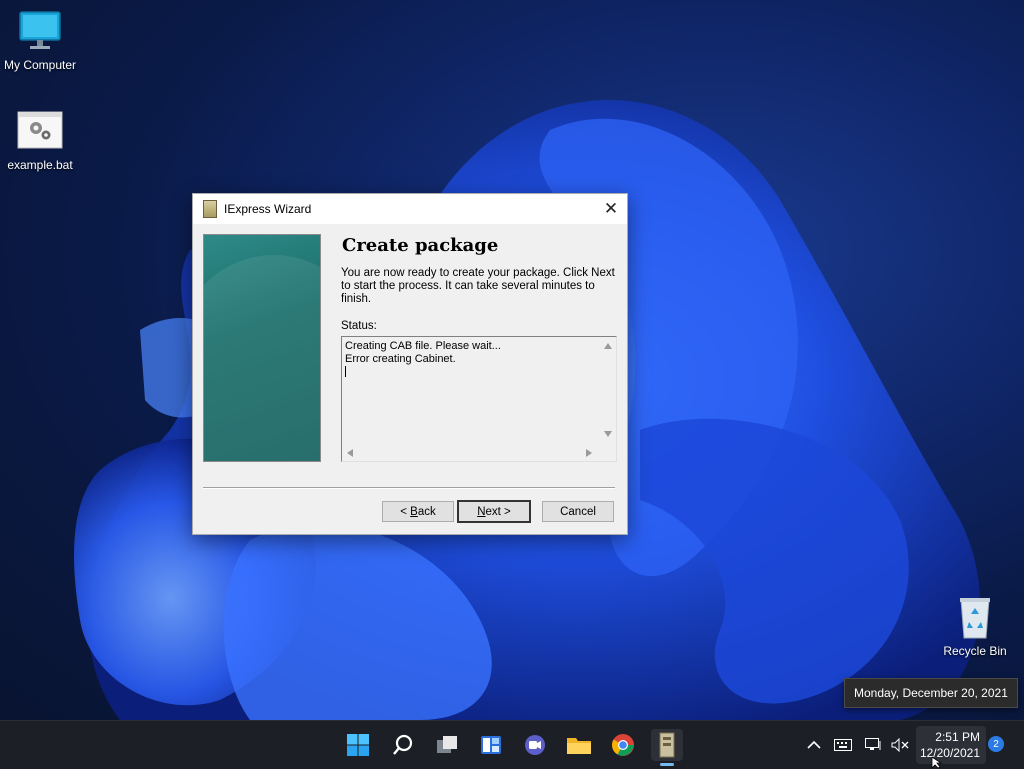  Describe the element at coordinates (937, 762) in the screenshot. I see `mouse-pointer-icon` at that location.